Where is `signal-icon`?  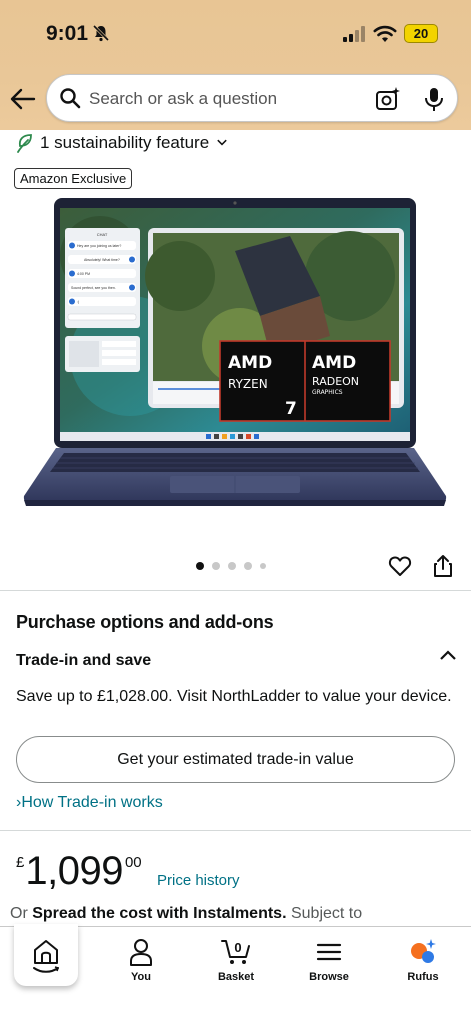 signal-icon is located at coordinates (354, 34).